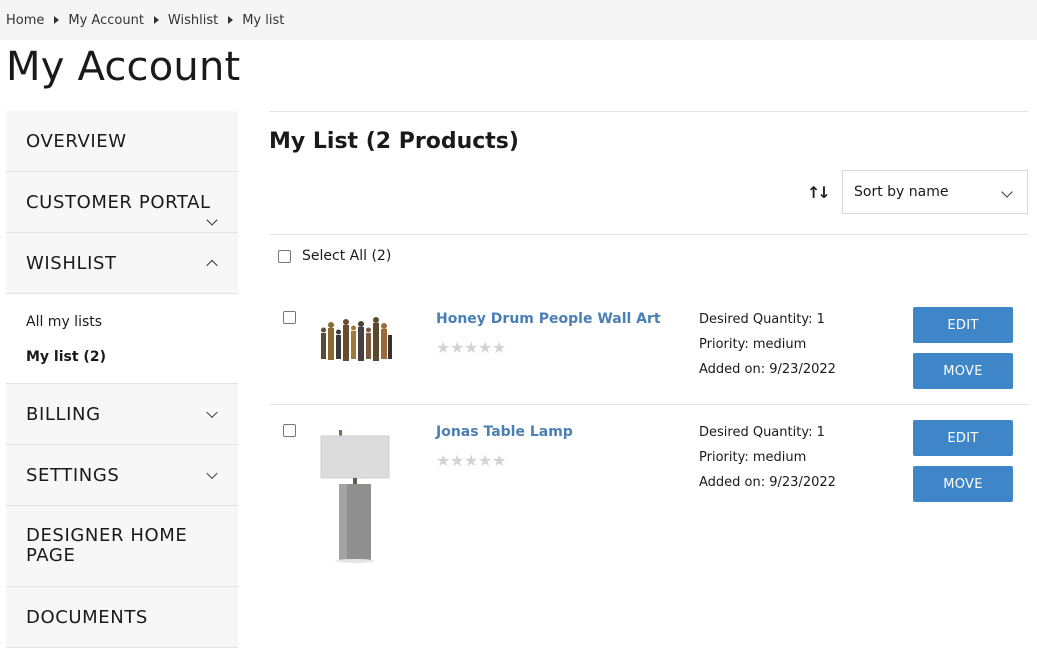 This screenshot has width=1037, height=649. What do you see at coordinates (122, 263) in the screenshot?
I see `sidebar-item-wishlist: WISHLIST` at bounding box center [122, 263].